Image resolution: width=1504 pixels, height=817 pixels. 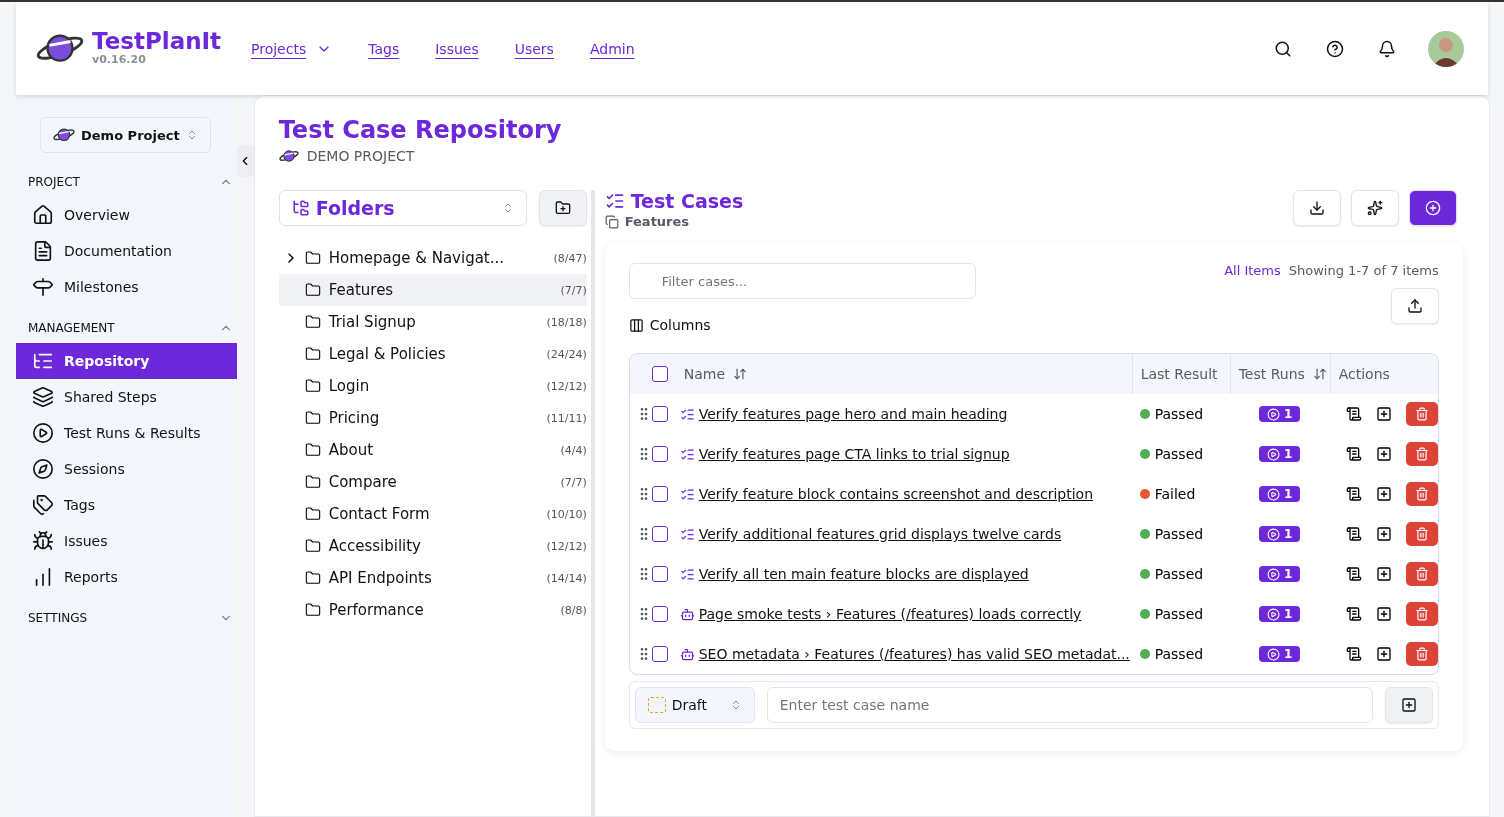 What do you see at coordinates (1414, 306) in the screenshot?
I see `export-button` at bounding box center [1414, 306].